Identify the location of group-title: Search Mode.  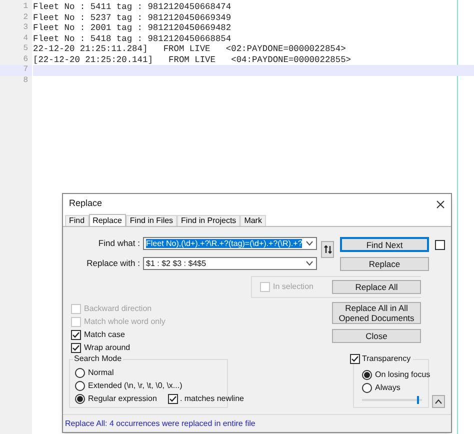
(98, 359).